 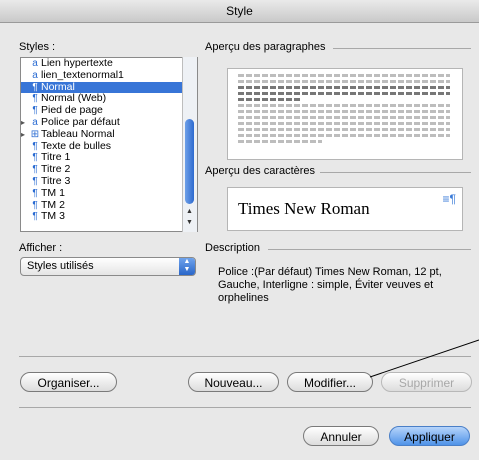 I want to click on annuler-button: Annuler, so click(x=341, y=436).